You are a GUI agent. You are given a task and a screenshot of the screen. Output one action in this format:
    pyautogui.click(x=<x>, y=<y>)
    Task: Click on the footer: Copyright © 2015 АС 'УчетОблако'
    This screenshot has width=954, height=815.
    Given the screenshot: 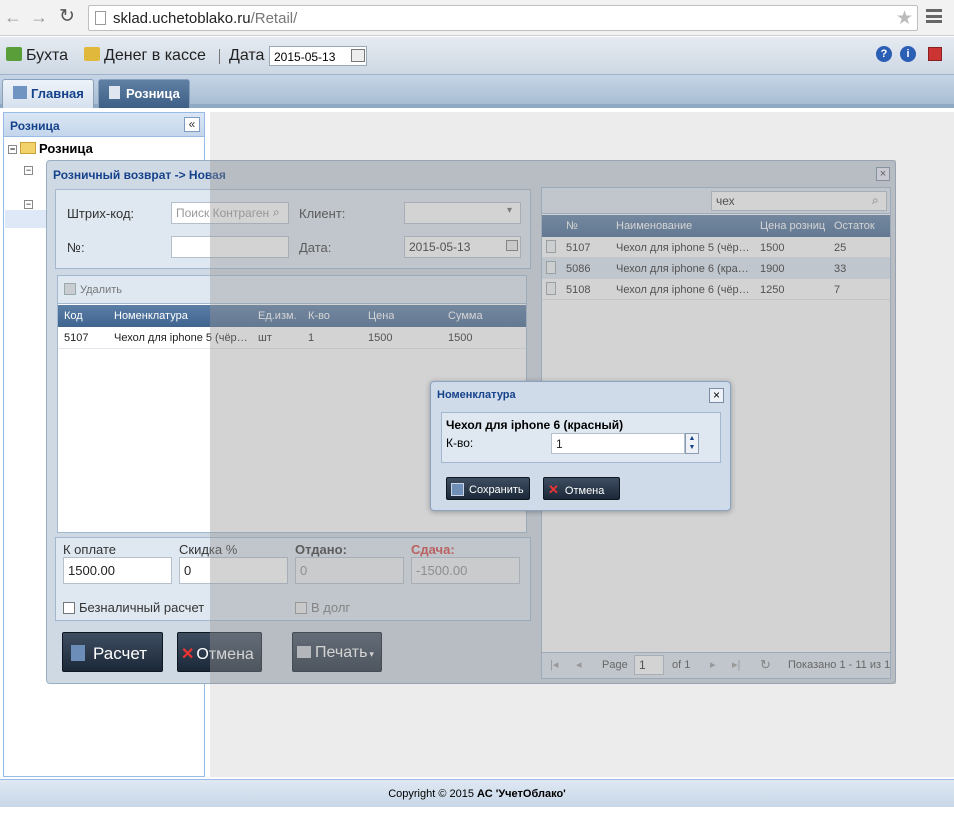 What is the action you would take?
    pyautogui.click(x=477, y=793)
    